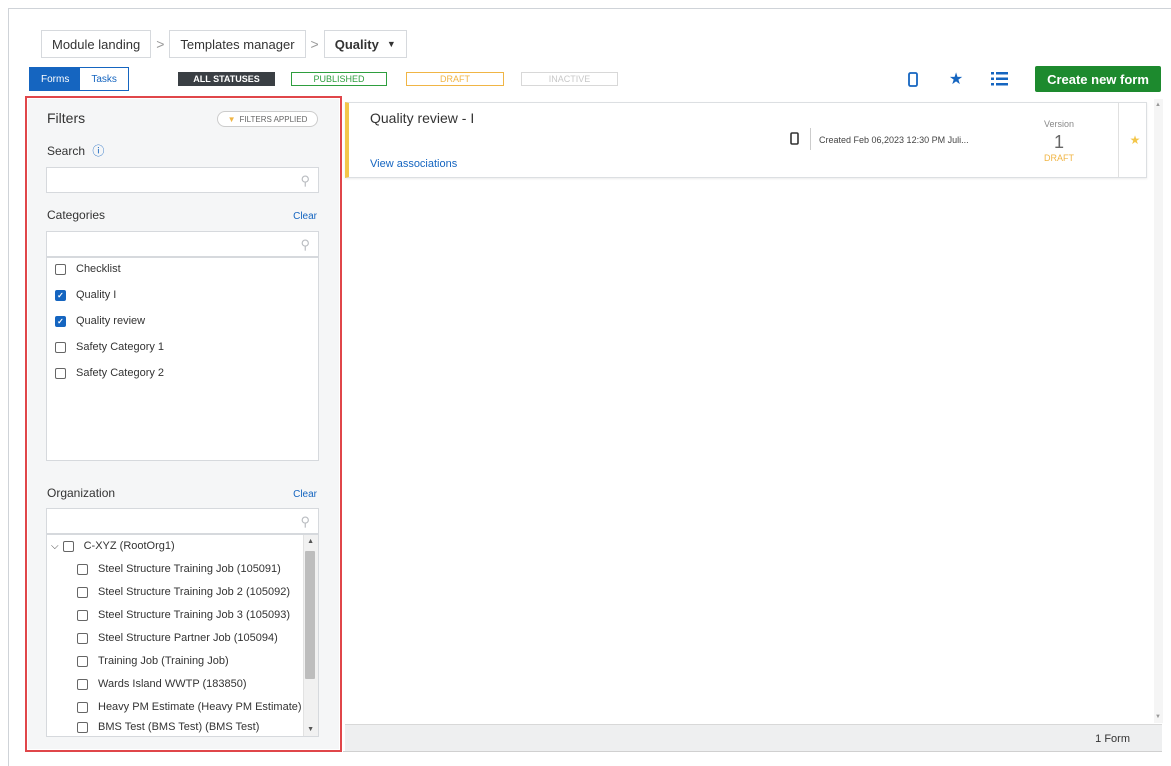 This screenshot has height=766, width=1171. What do you see at coordinates (120, 373) in the screenshot?
I see `category-label: Safety Category 2` at bounding box center [120, 373].